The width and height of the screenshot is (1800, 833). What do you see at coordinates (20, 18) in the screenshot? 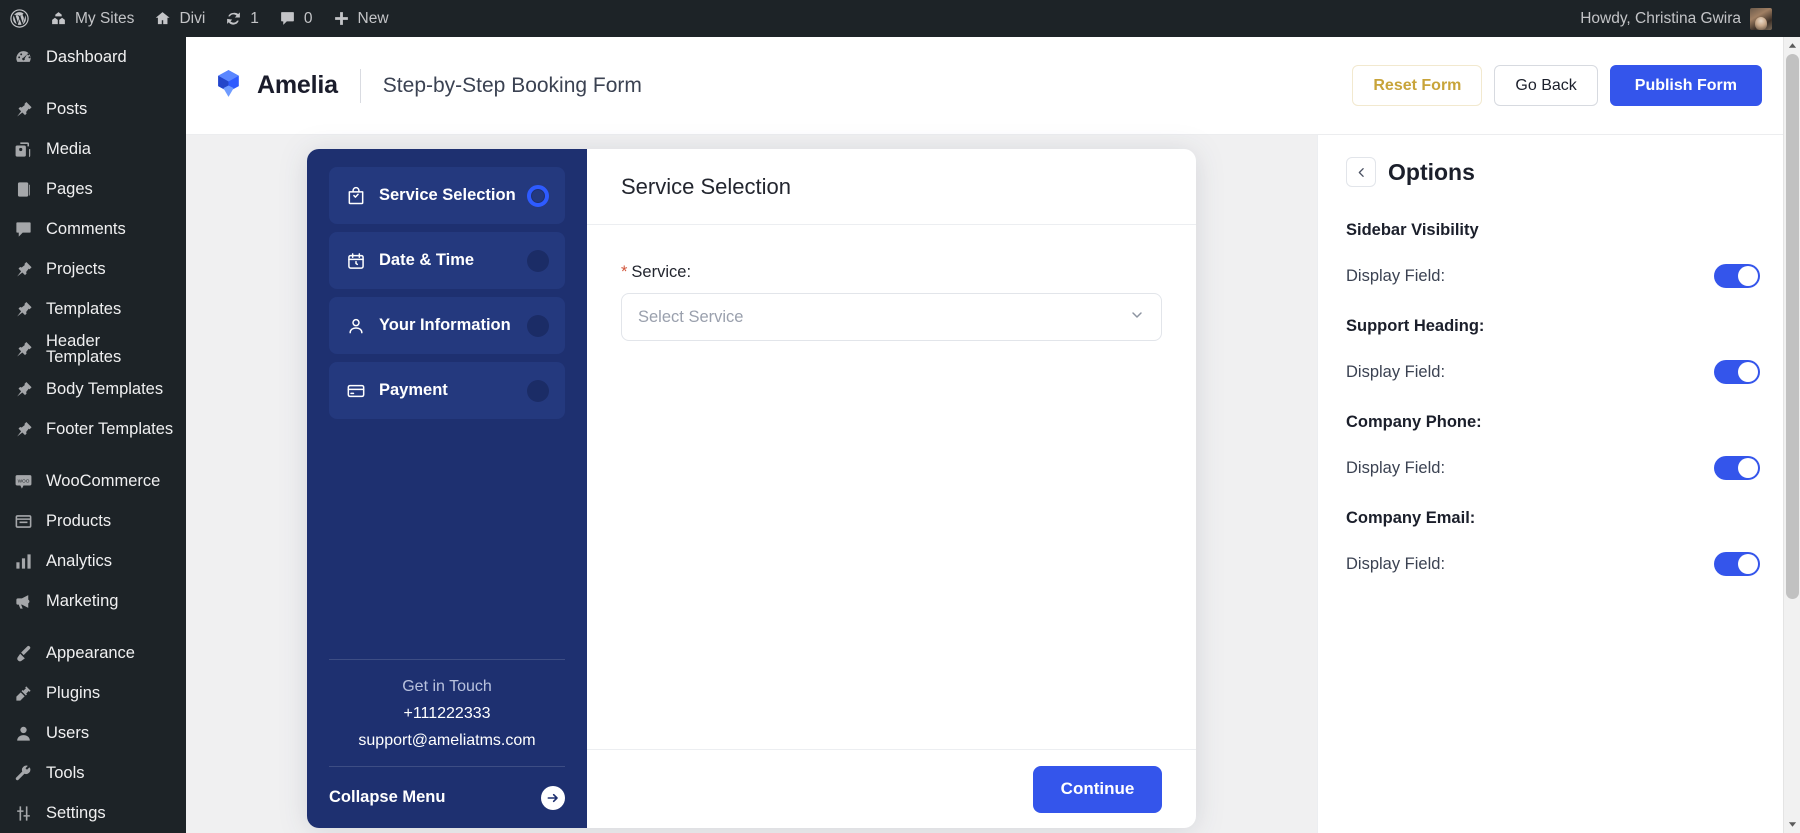
I see `wordpress-logo-button` at bounding box center [20, 18].